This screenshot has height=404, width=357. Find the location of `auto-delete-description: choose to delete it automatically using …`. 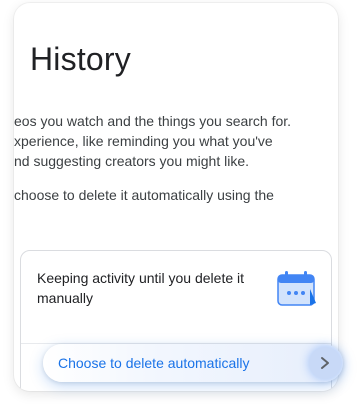

auto-delete-description: choose to delete it automatically using … is located at coordinates (144, 195).